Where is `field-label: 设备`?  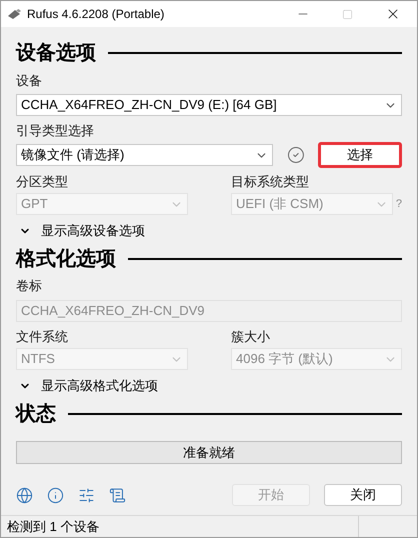 field-label: 设备 is located at coordinates (29, 81).